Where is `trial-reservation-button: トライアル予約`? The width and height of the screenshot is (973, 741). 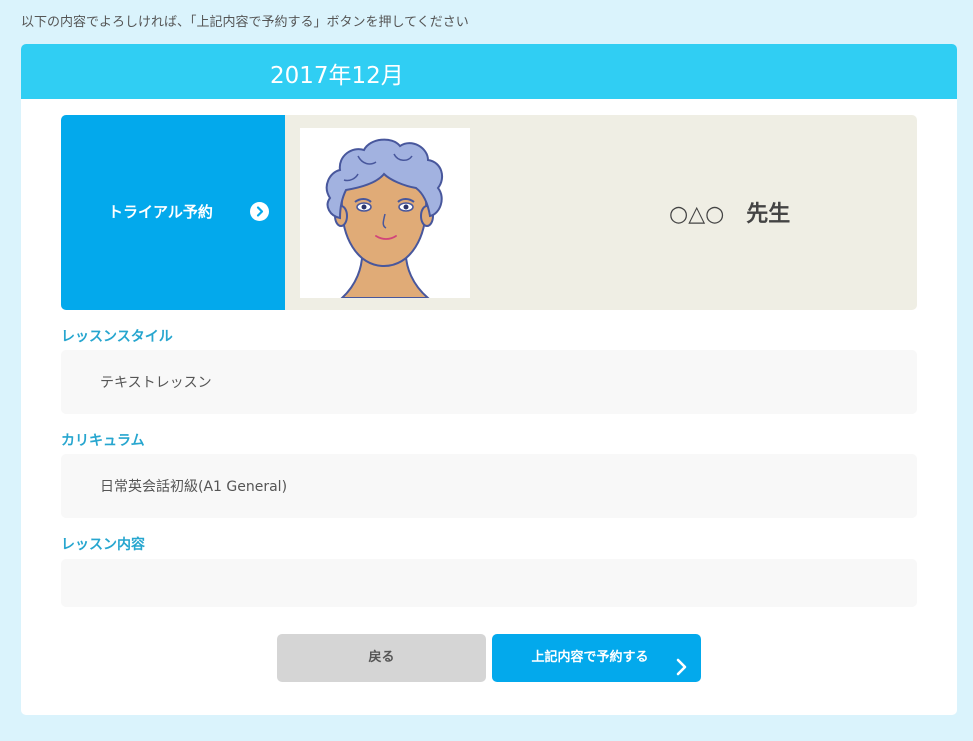 trial-reservation-button: トライアル予約 is located at coordinates (173, 212).